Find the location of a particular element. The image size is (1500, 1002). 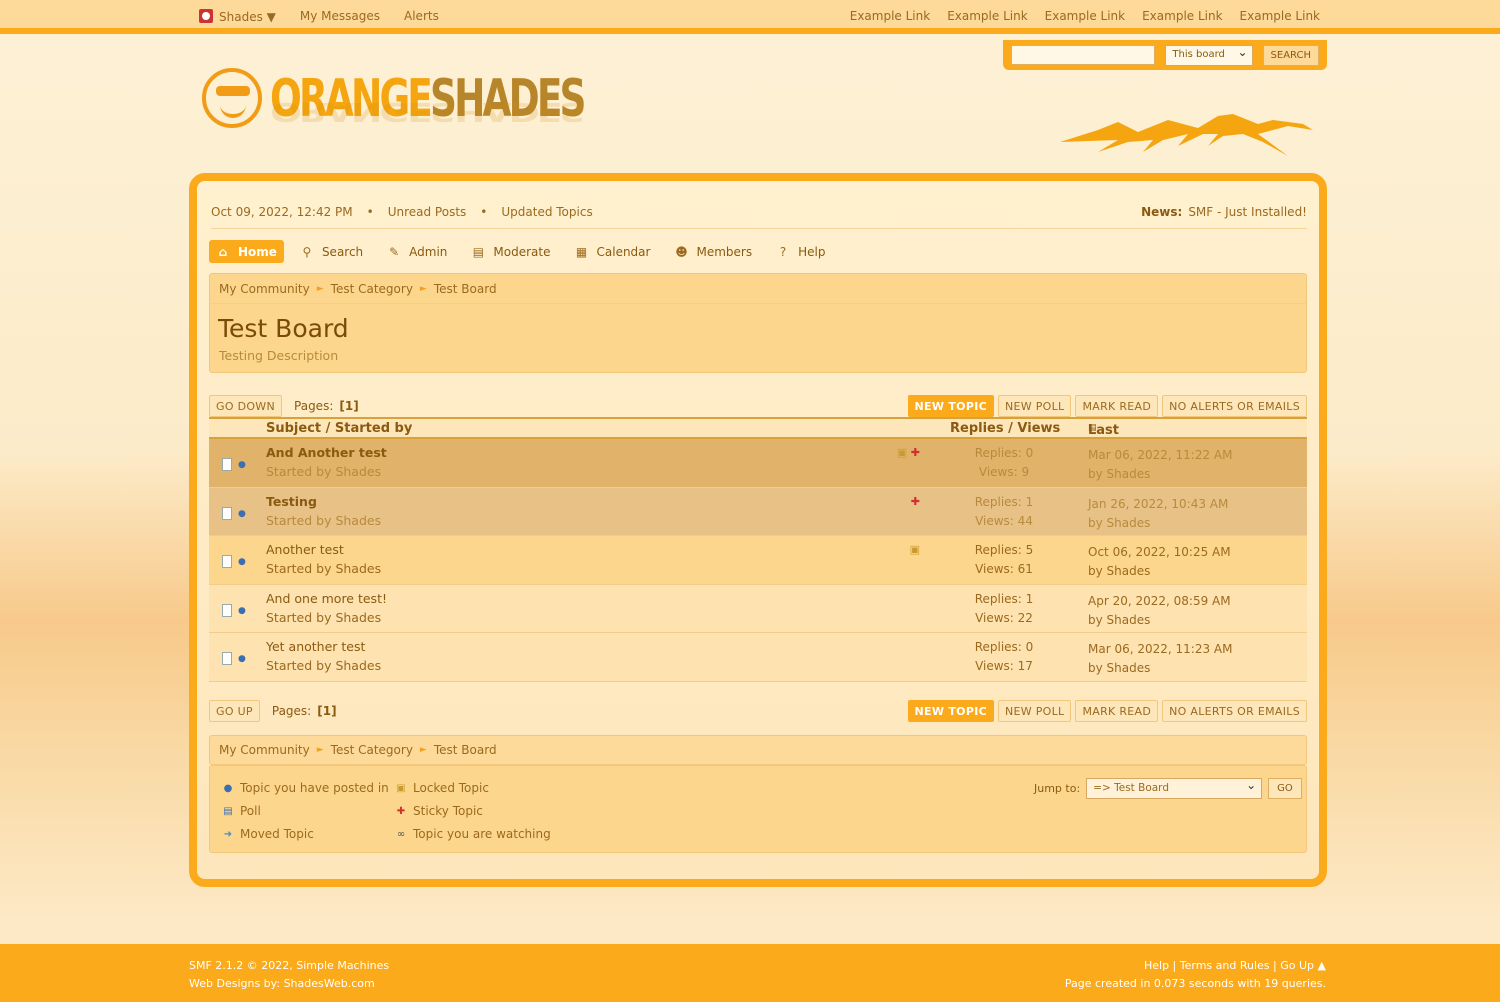

go-down-button: GO DOWN is located at coordinates (246, 406).